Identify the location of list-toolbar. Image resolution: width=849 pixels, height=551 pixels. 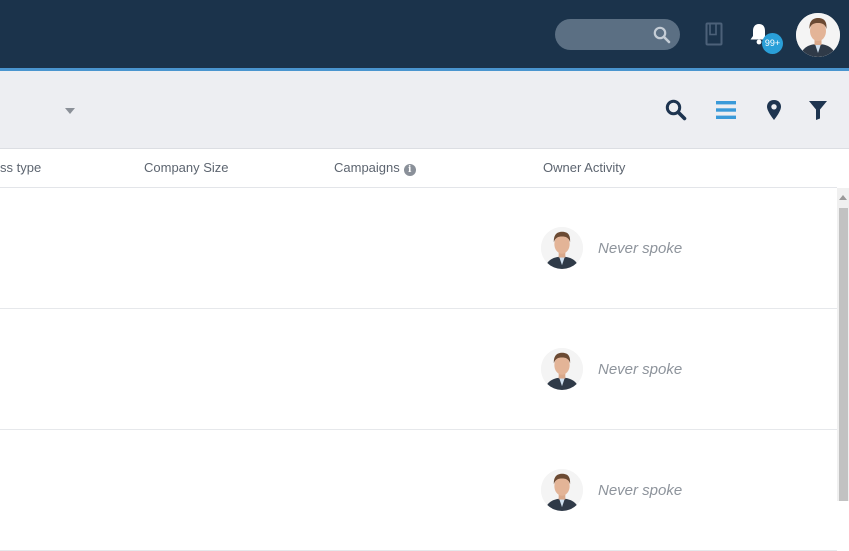
(424, 110).